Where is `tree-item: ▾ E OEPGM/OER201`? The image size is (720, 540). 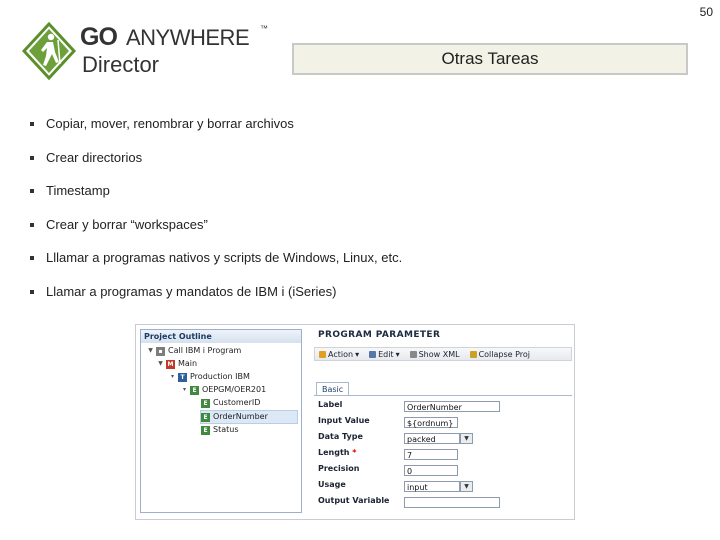
tree-item: ▾ E OEPGM/OER201 is located at coordinates (223, 390).